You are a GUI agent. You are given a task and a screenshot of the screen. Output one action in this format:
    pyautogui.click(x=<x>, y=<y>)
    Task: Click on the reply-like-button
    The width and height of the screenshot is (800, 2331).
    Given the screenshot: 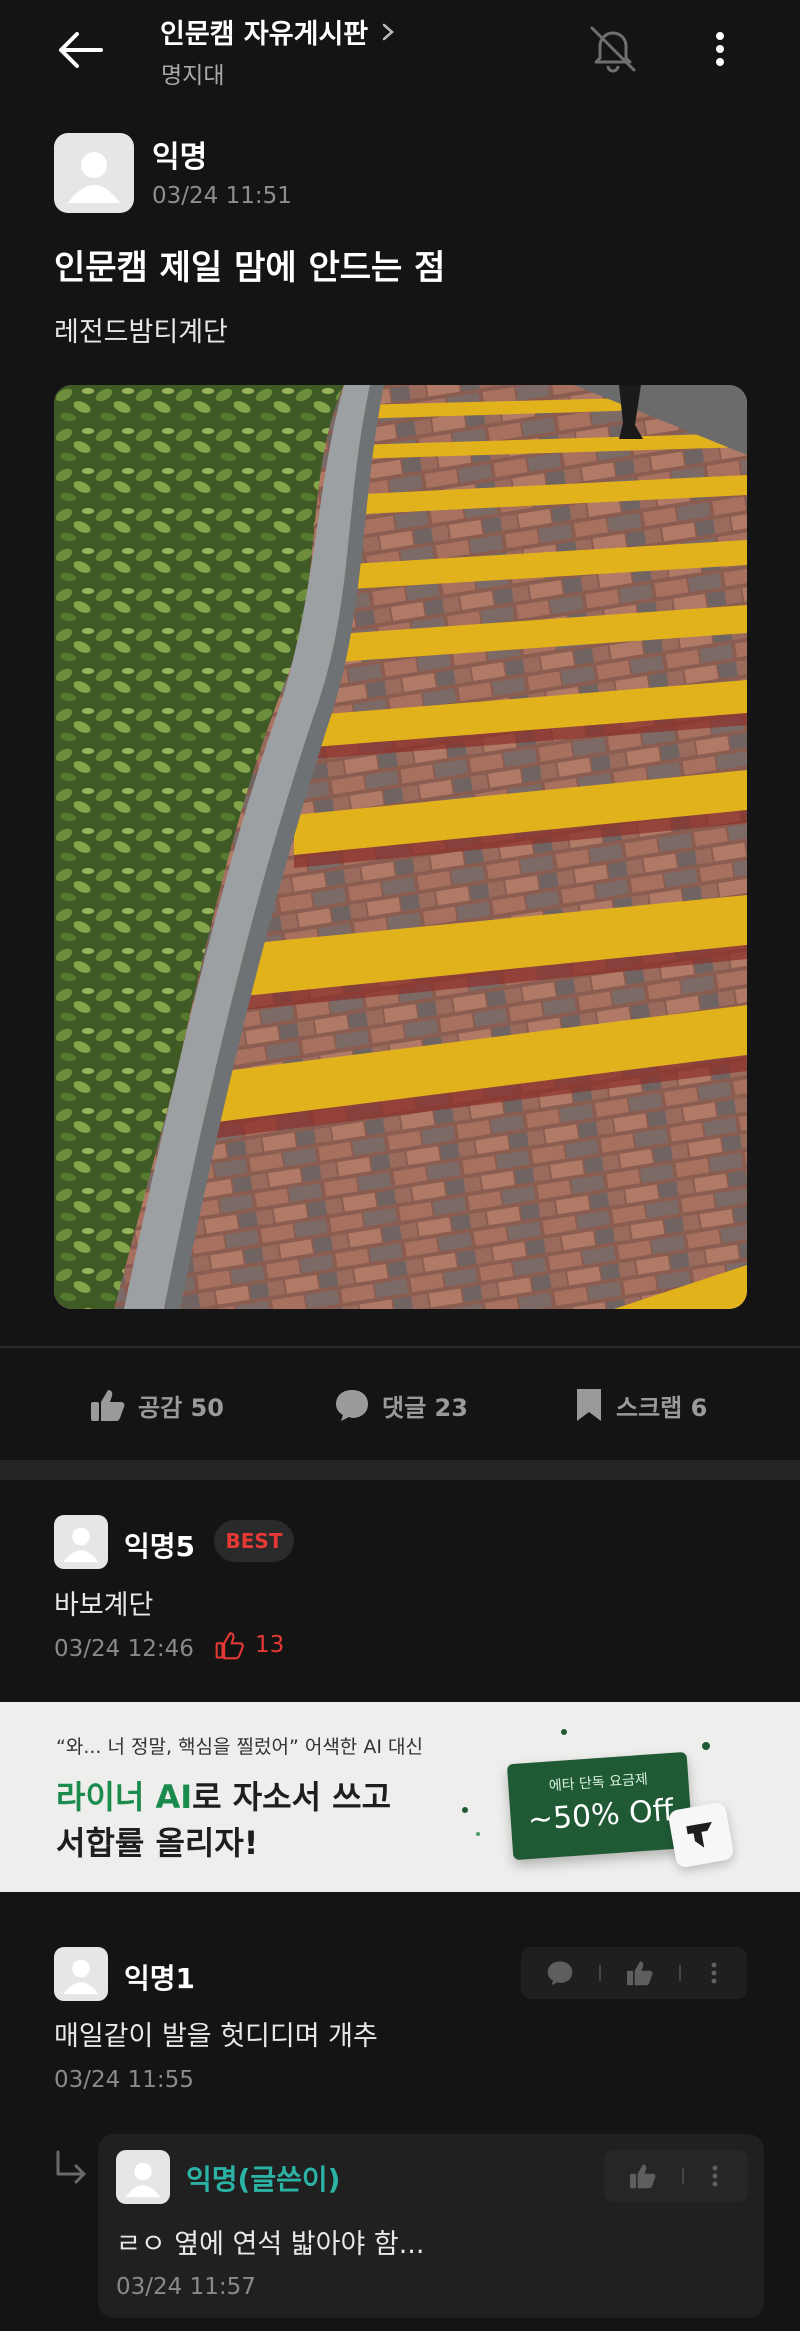 What is the action you would take?
    pyautogui.click(x=643, y=2176)
    